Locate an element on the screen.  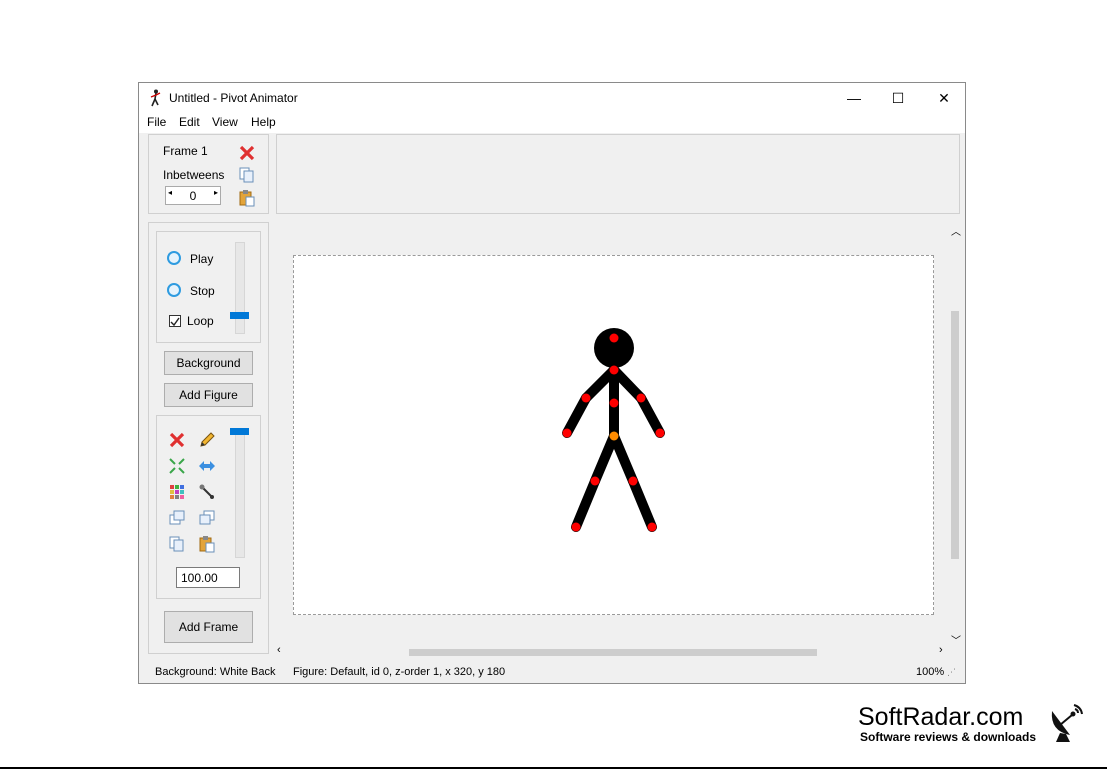
check-icon is located at coordinates (175, 322).